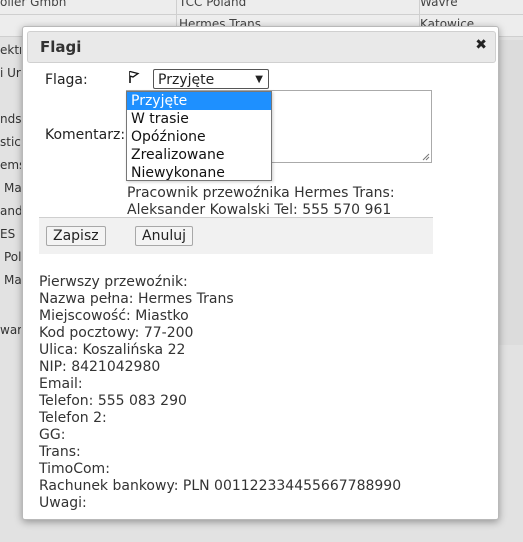 The height and width of the screenshot is (542, 523). I want to click on background-column, so click(510, 192).